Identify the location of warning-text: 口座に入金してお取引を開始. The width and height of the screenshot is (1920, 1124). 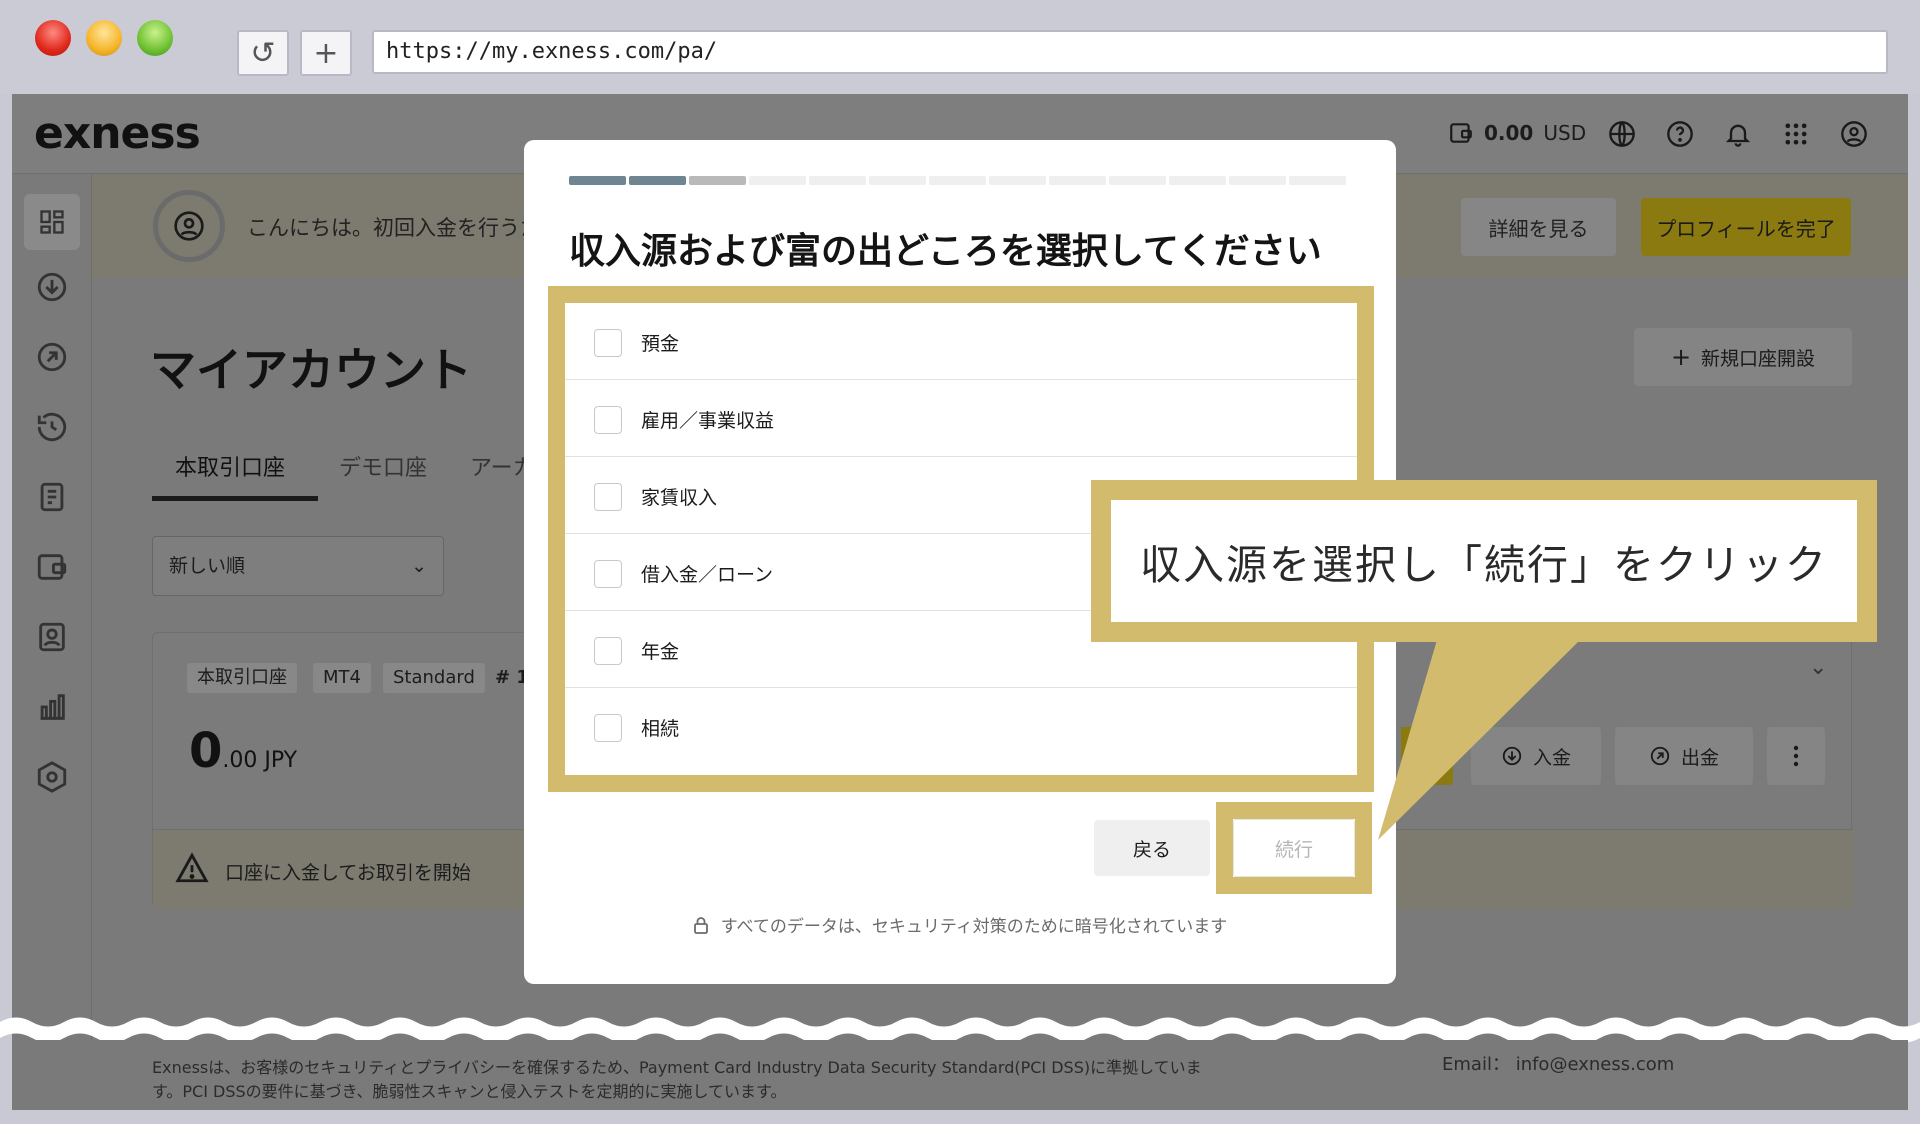
(348, 873).